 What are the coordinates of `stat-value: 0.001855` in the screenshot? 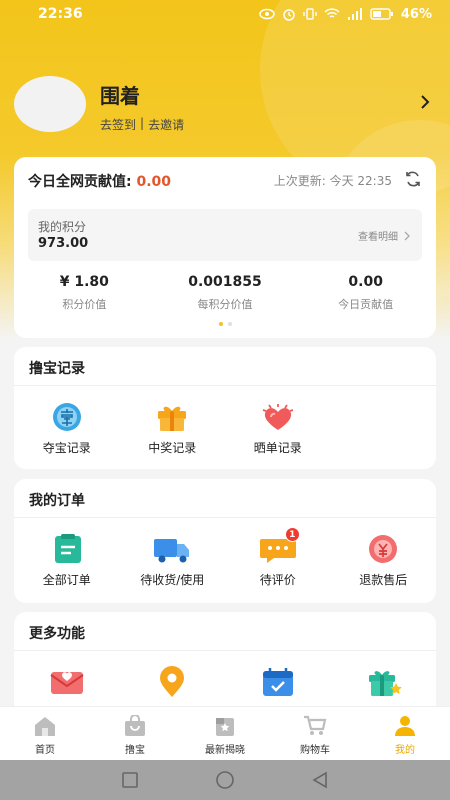 It's located at (225, 282).